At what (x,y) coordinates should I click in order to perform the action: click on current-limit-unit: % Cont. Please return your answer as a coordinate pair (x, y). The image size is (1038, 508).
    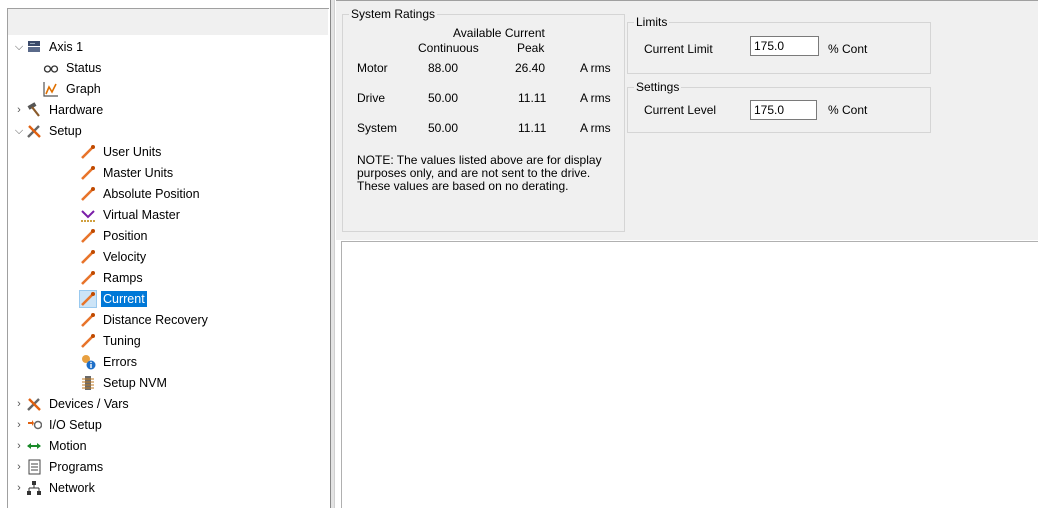
    Looking at the image, I should click on (848, 49).